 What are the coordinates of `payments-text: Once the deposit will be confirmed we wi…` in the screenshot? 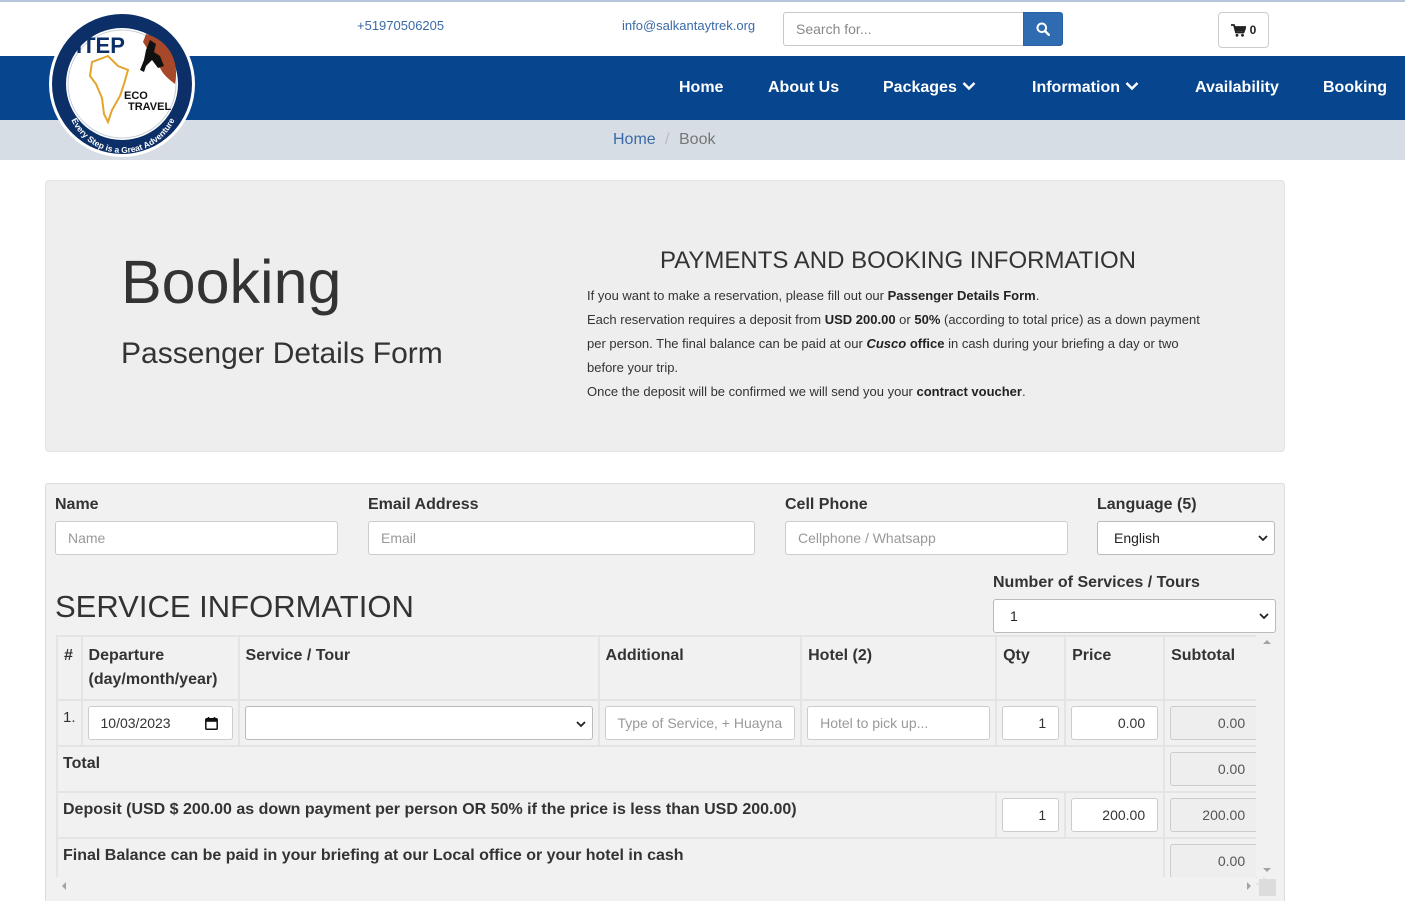 It's located at (752, 391).